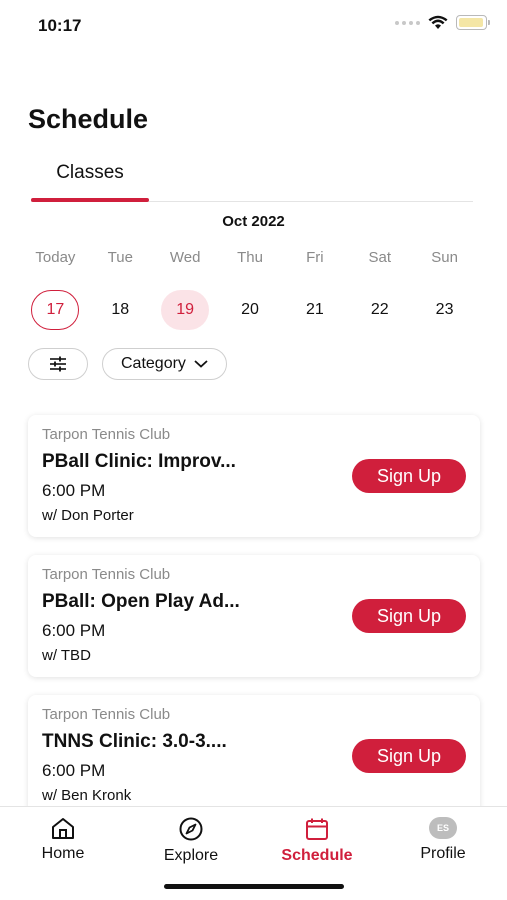 The width and height of the screenshot is (507, 900). Describe the element at coordinates (185, 310) in the screenshot. I see `date-selected: 19` at that location.